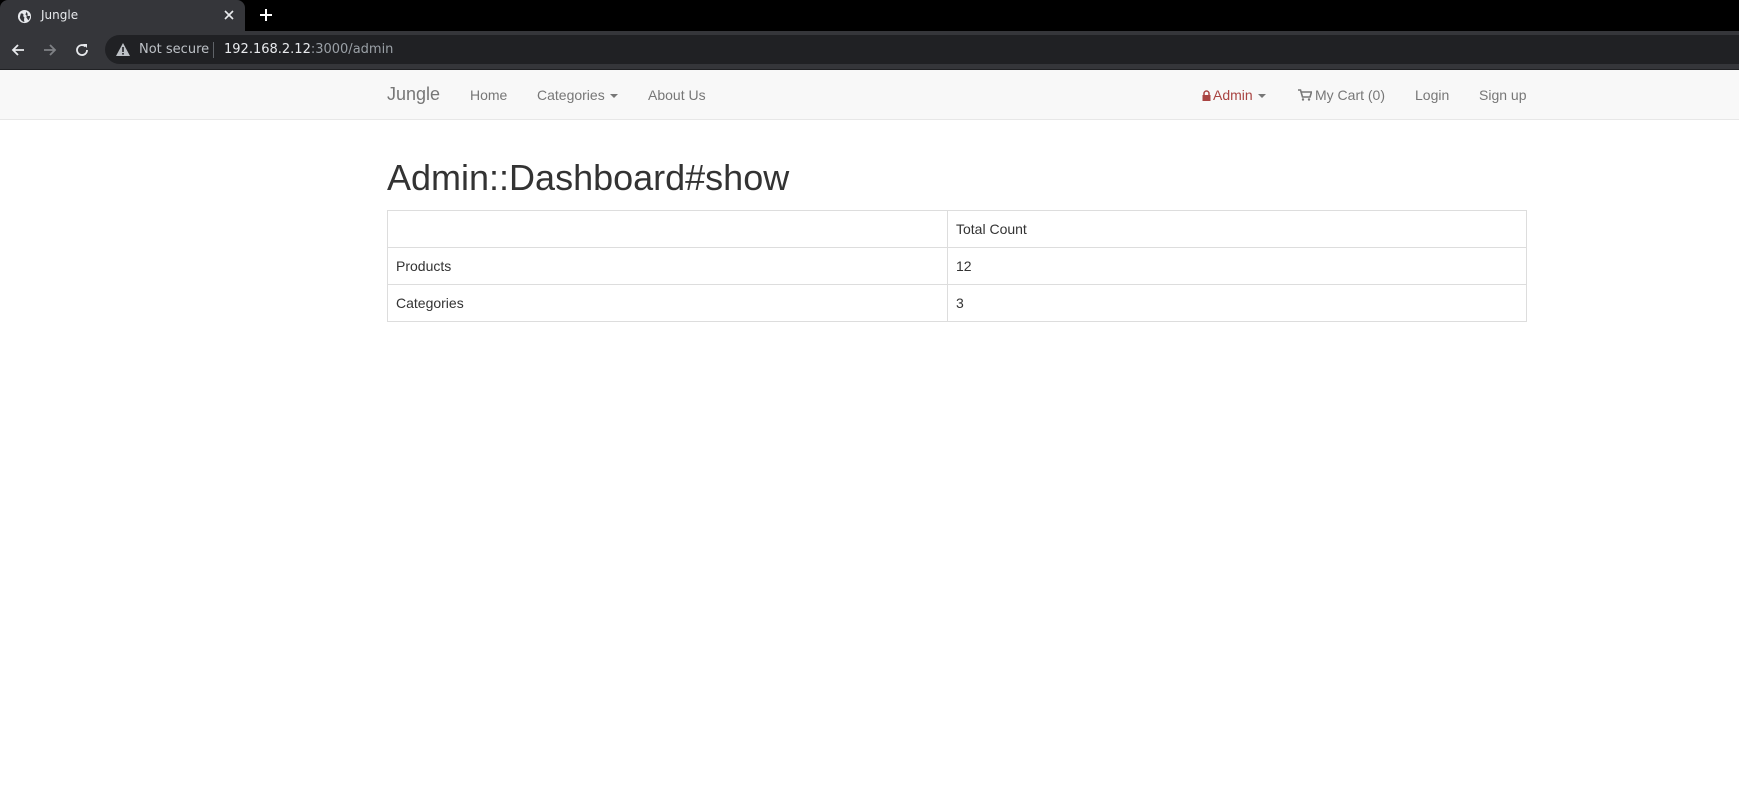  I want to click on url-text: 192.168.2.12:3000/admin, so click(308, 49).